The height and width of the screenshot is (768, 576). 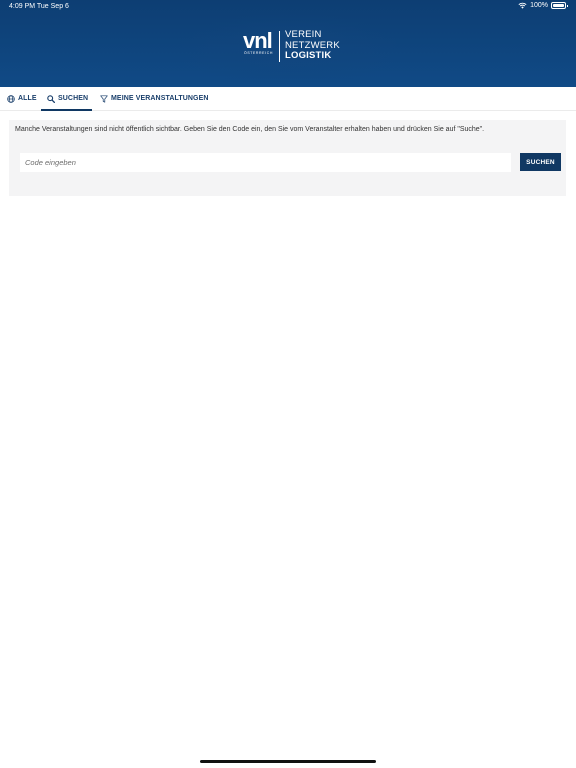 What do you see at coordinates (539, 5) in the screenshot?
I see `battery-percent: 100%` at bounding box center [539, 5].